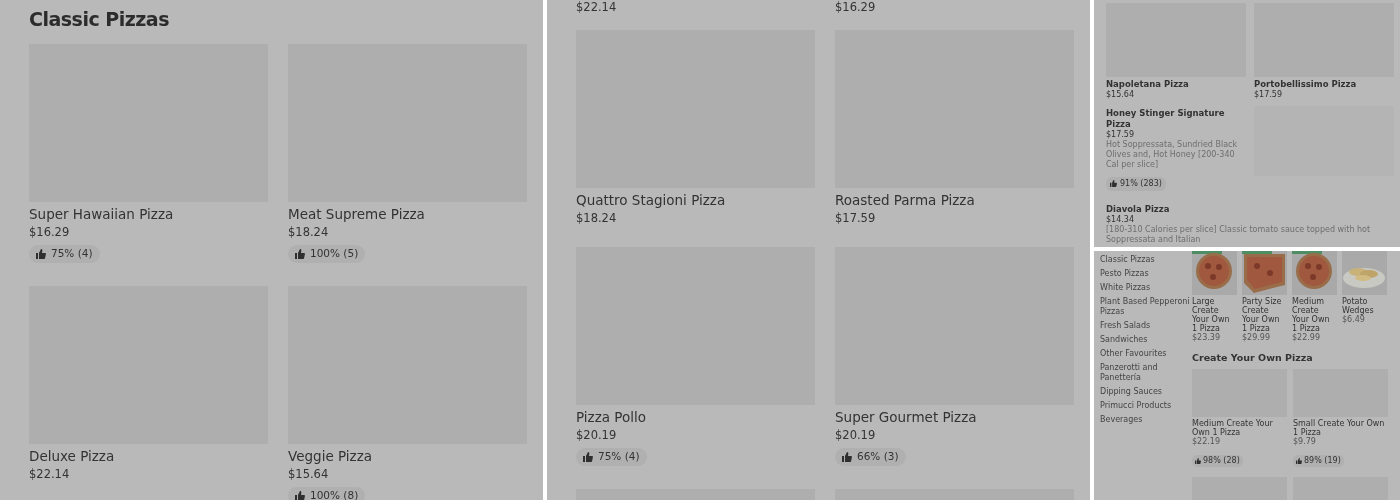  What do you see at coordinates (1176, 119) in the screenshot?
I see `item-name: Honey Stinger Signature Pizza` at bounding box center [1176, 119].